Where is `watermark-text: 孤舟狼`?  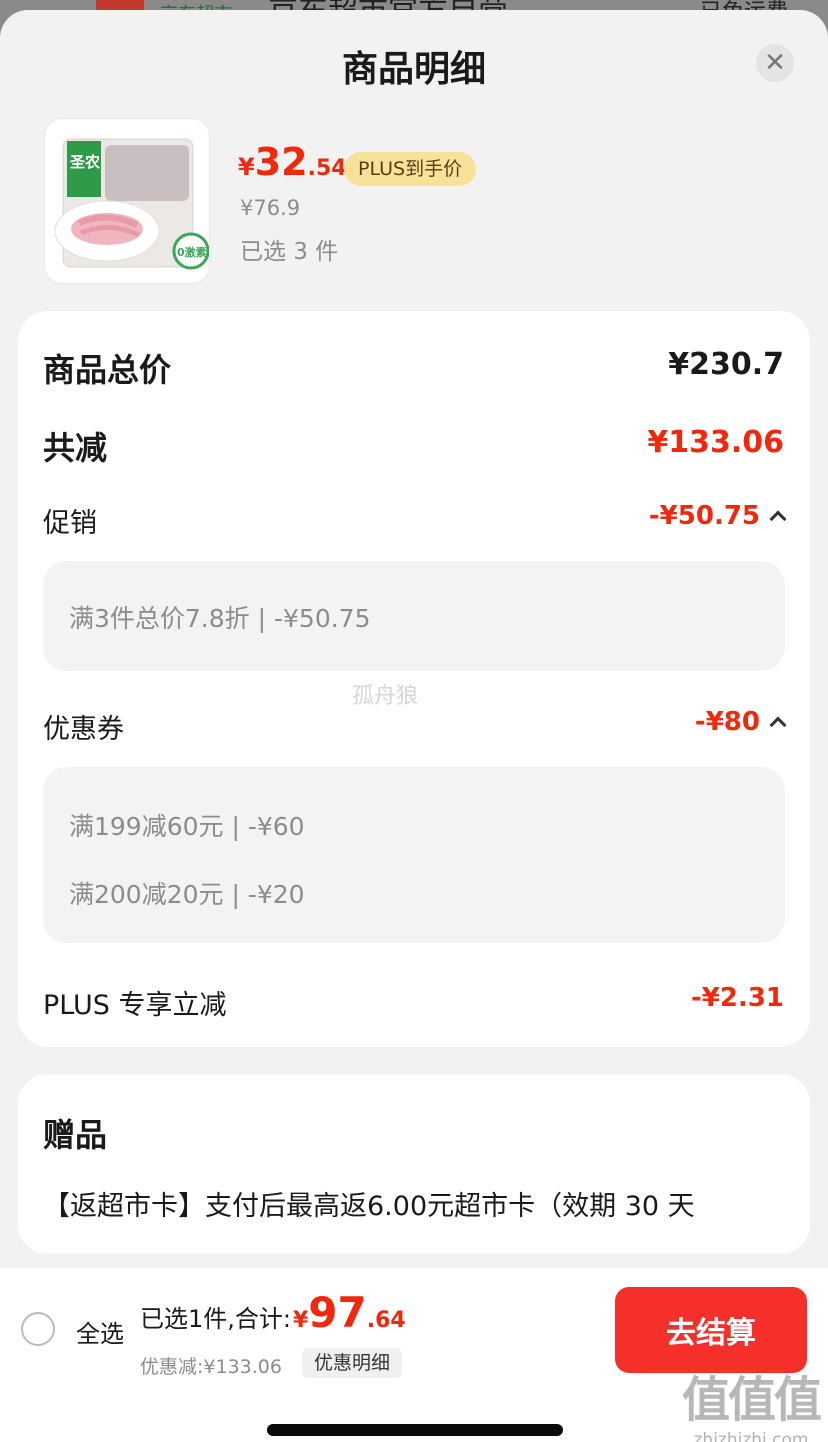
watermark-text: 孤舟狼 is located at coordinates (385, 696).